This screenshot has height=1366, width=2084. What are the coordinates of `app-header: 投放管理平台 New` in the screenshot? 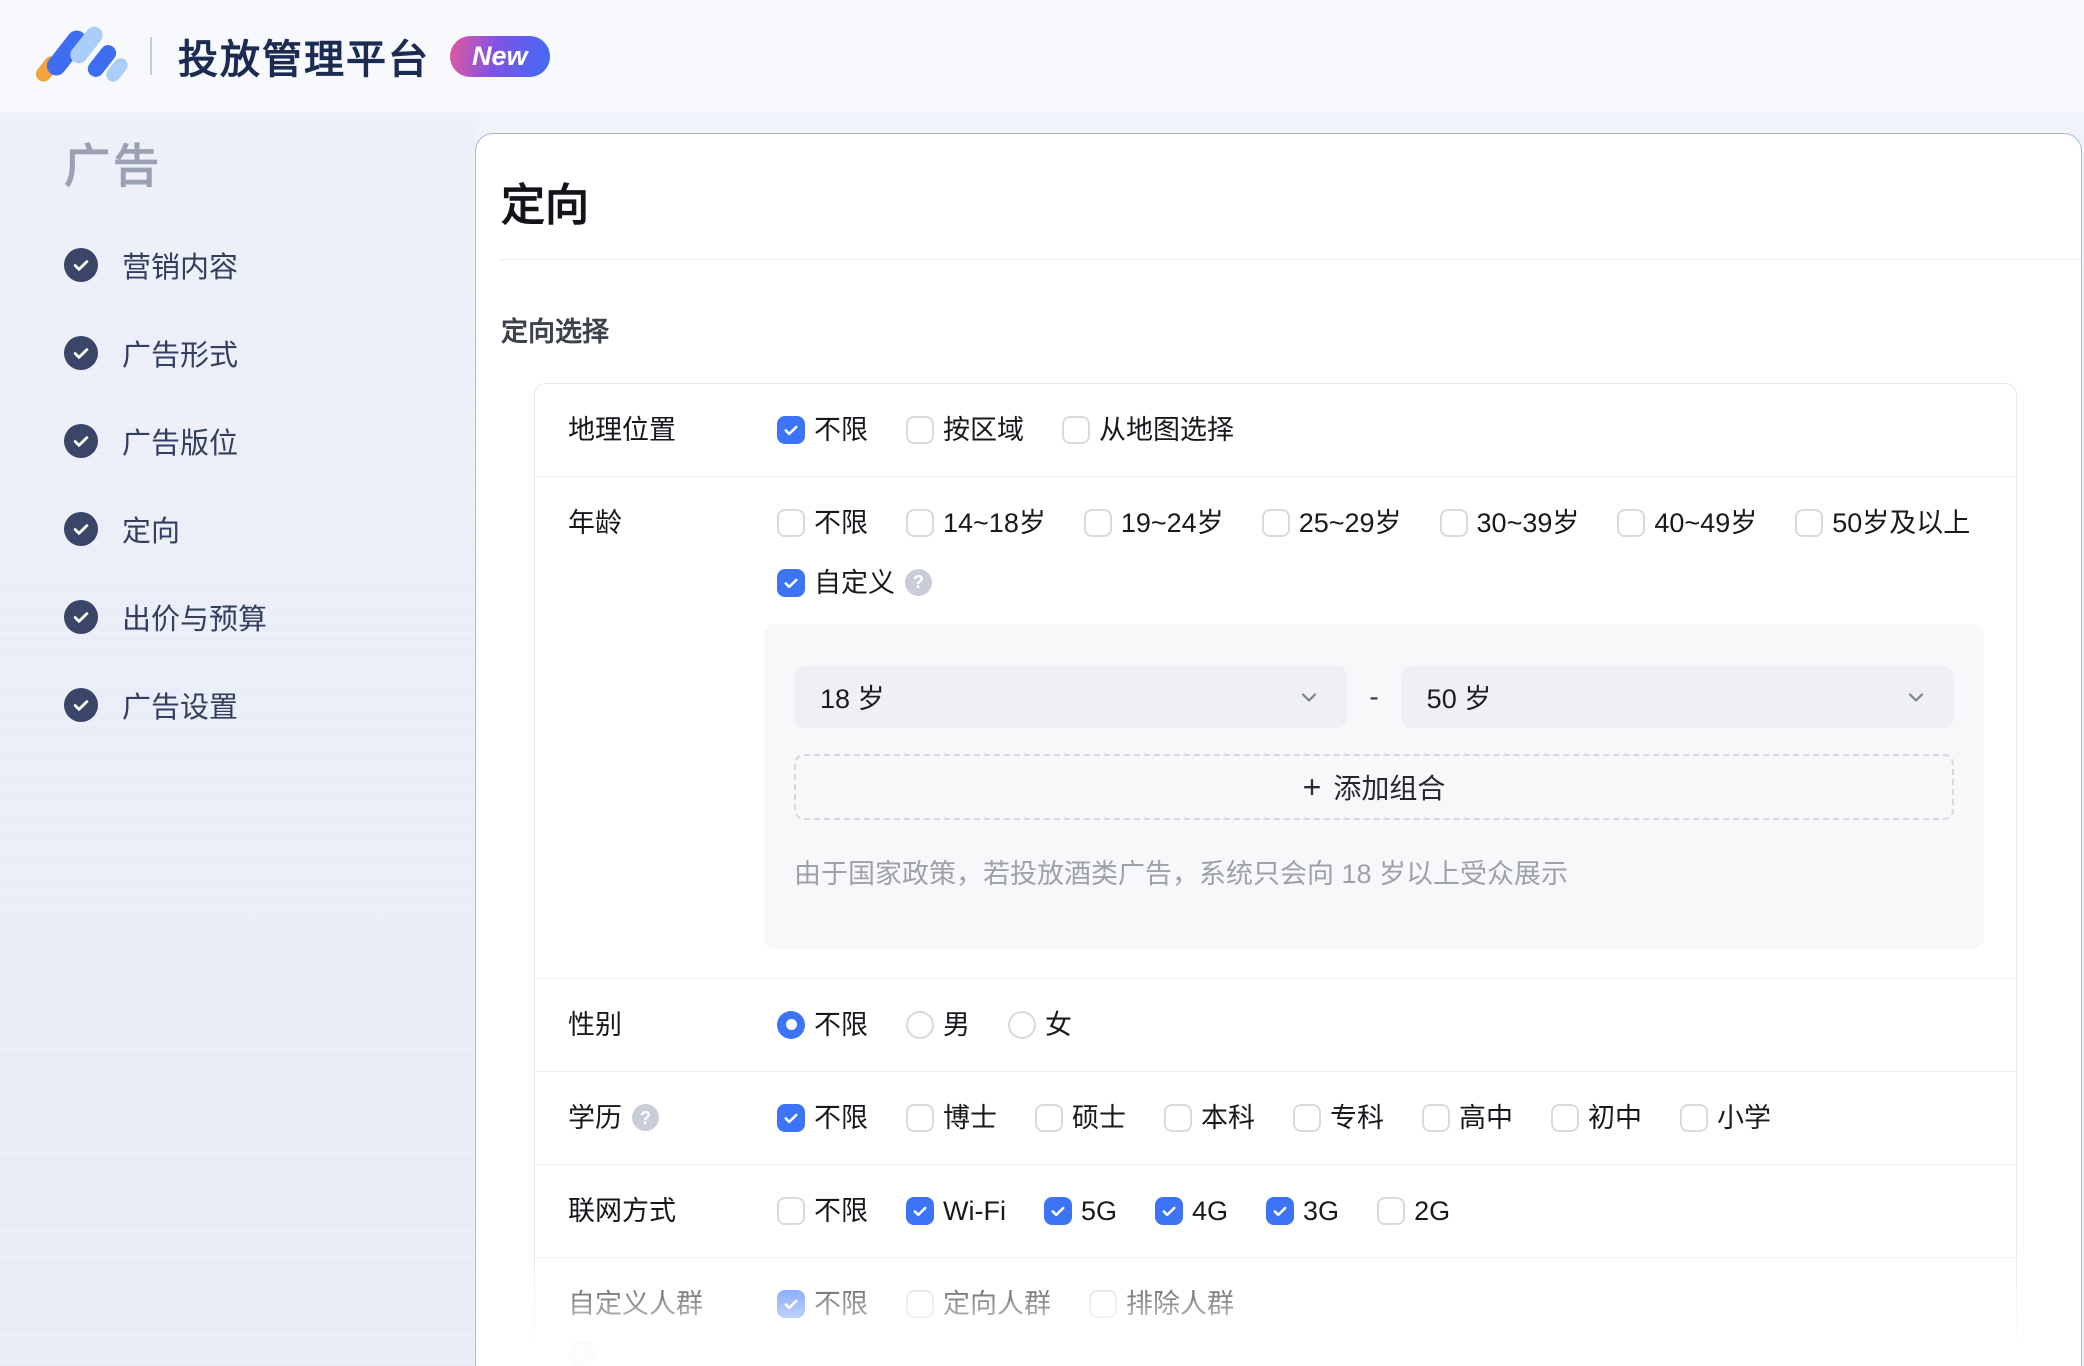 It's located at (1042, 56).